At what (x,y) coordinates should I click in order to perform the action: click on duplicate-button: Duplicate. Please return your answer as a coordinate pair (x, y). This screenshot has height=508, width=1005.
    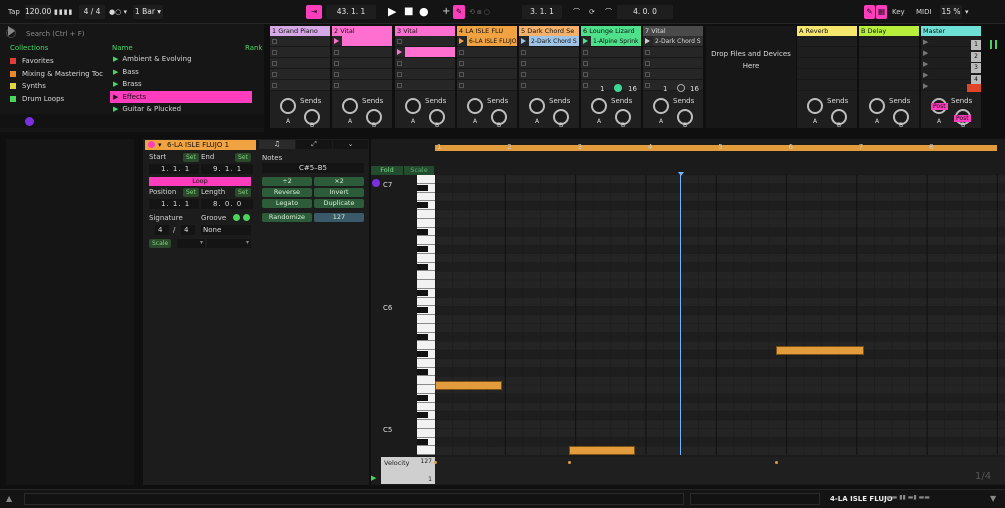
    Looking at the image, I should click on (339, 203).